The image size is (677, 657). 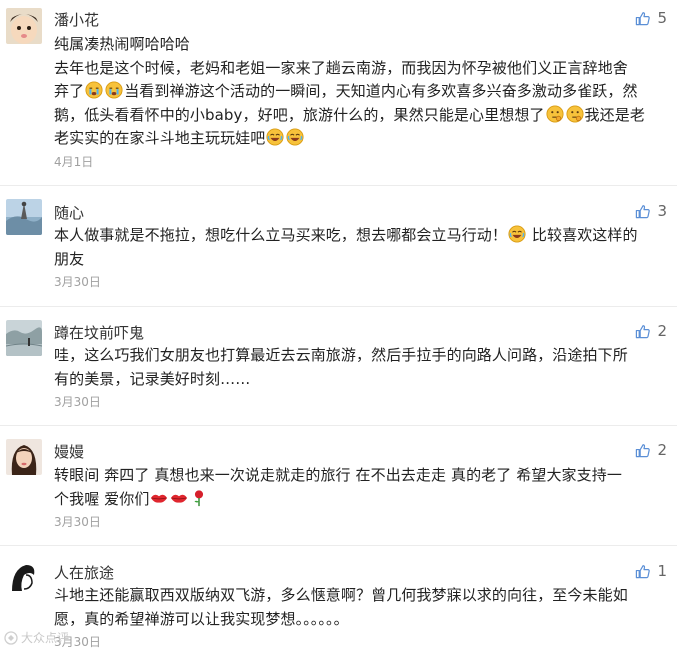 I want to click on comment-text-segment: 比较喜欢这样的, so click(x=584, y=235).